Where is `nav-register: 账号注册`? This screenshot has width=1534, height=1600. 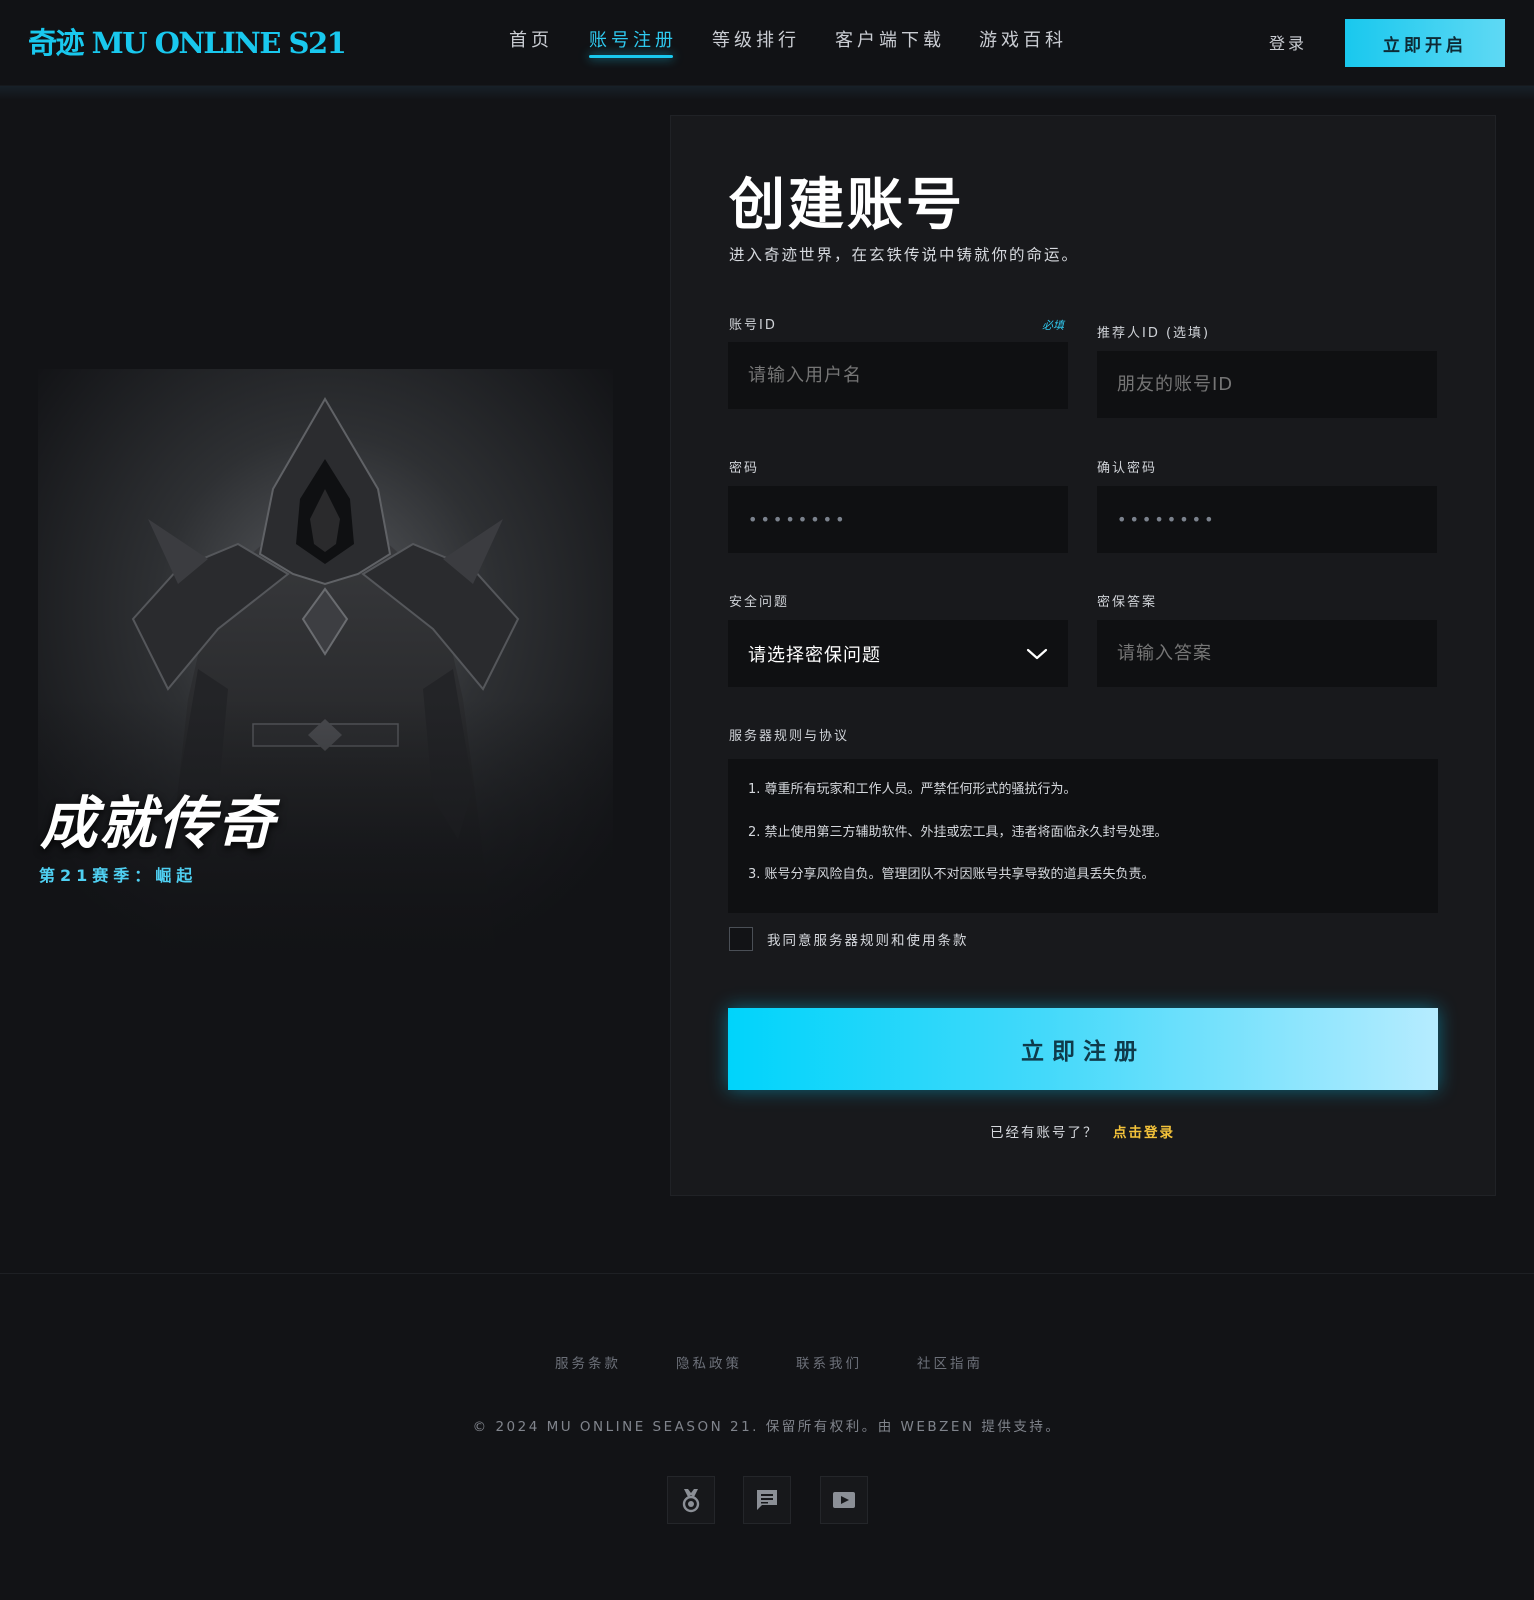
nav-register: 账号注册 is located at coordinates (633, 39).